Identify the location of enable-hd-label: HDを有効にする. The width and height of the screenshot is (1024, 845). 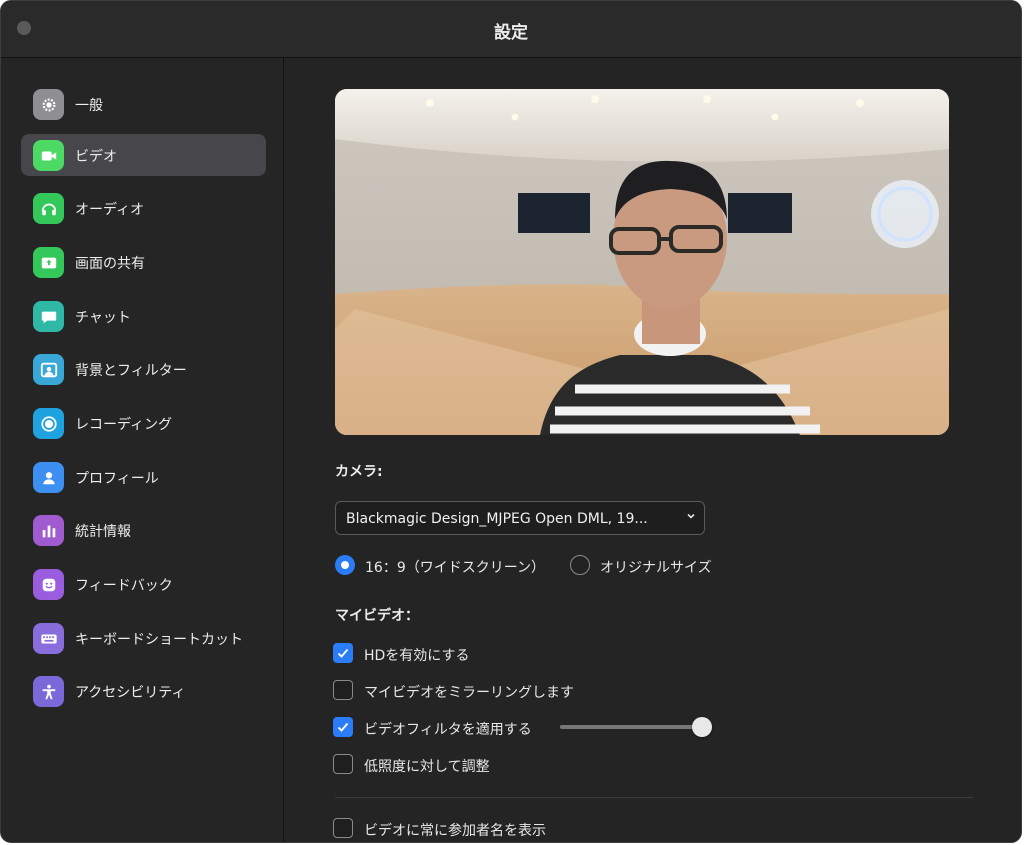
(416, 655).